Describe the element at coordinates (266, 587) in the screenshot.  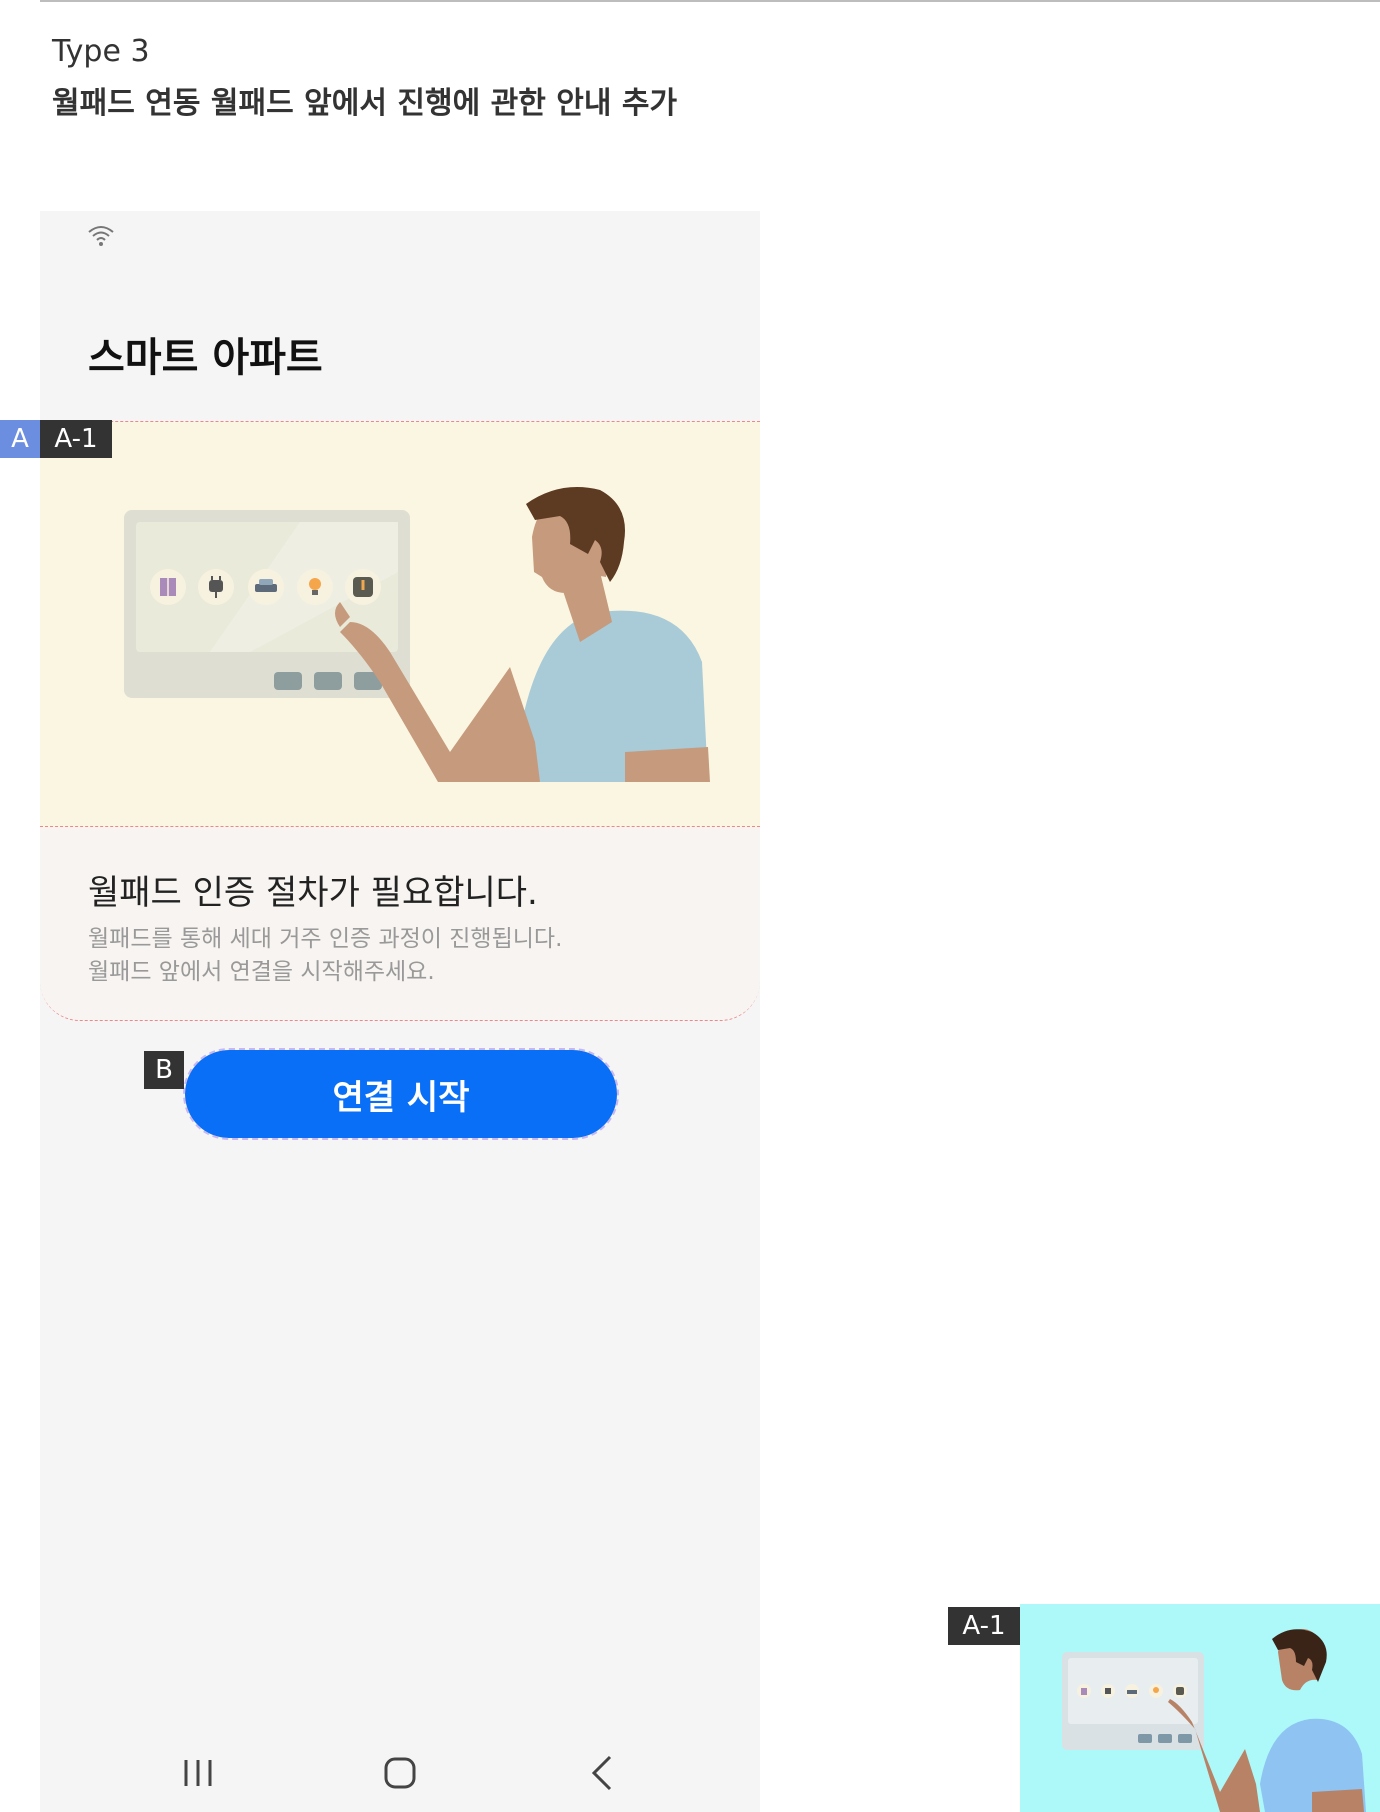
I see `car-icon` at that location.